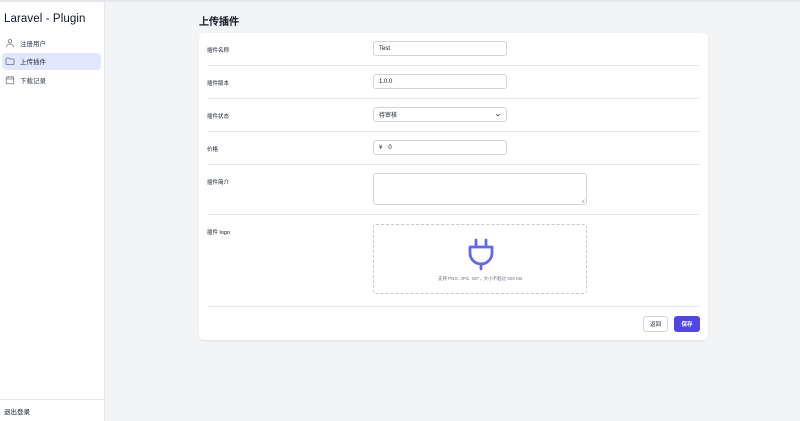 This screenshot has width=800, height=421. What do you see at coordinates (480, 189) in the screenshot?
I see `intro-textarea` at bounding box center [480, 189].